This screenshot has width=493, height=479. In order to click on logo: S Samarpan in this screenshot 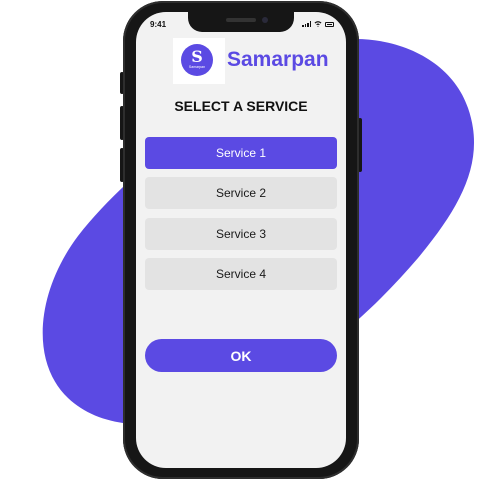, I will do `click(199, 61)`.